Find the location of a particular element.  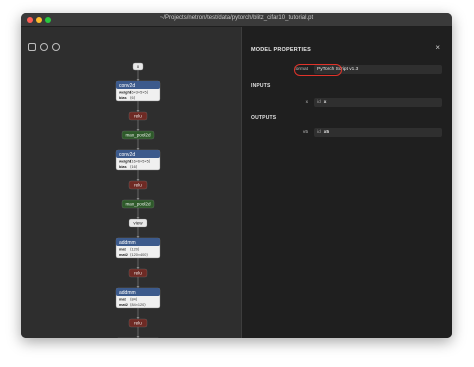

op-attr-value: ⟨6⟩ is located at coordinates (133, 97).